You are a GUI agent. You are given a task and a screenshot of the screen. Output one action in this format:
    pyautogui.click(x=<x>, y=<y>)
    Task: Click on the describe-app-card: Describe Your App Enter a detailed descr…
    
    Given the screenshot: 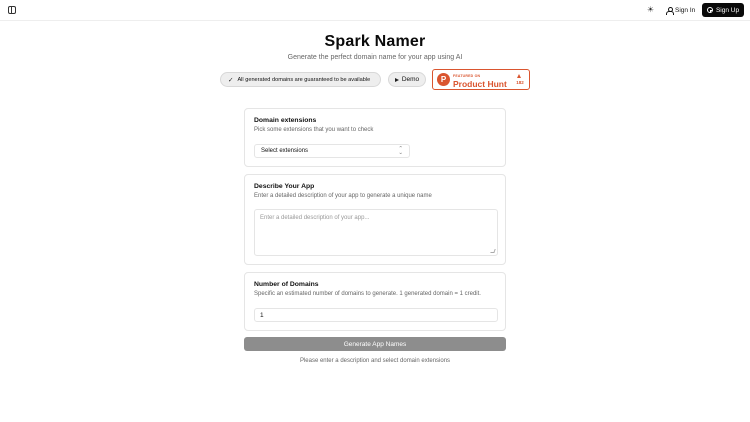 What is the action you would take?
    pyautogui.click(x=375, y=219)
    